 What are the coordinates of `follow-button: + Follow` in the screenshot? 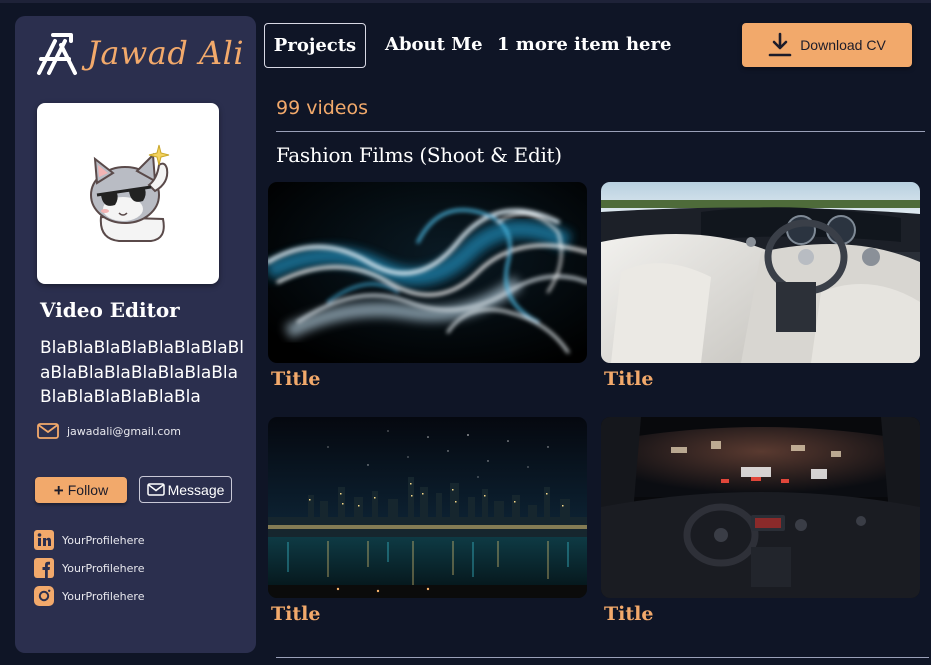 It's located at (81, 490).